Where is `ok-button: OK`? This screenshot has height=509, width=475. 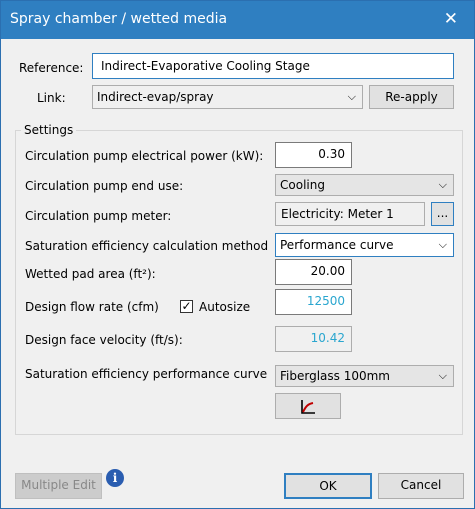 ok-button: OK is located at coordinates (328, 486).